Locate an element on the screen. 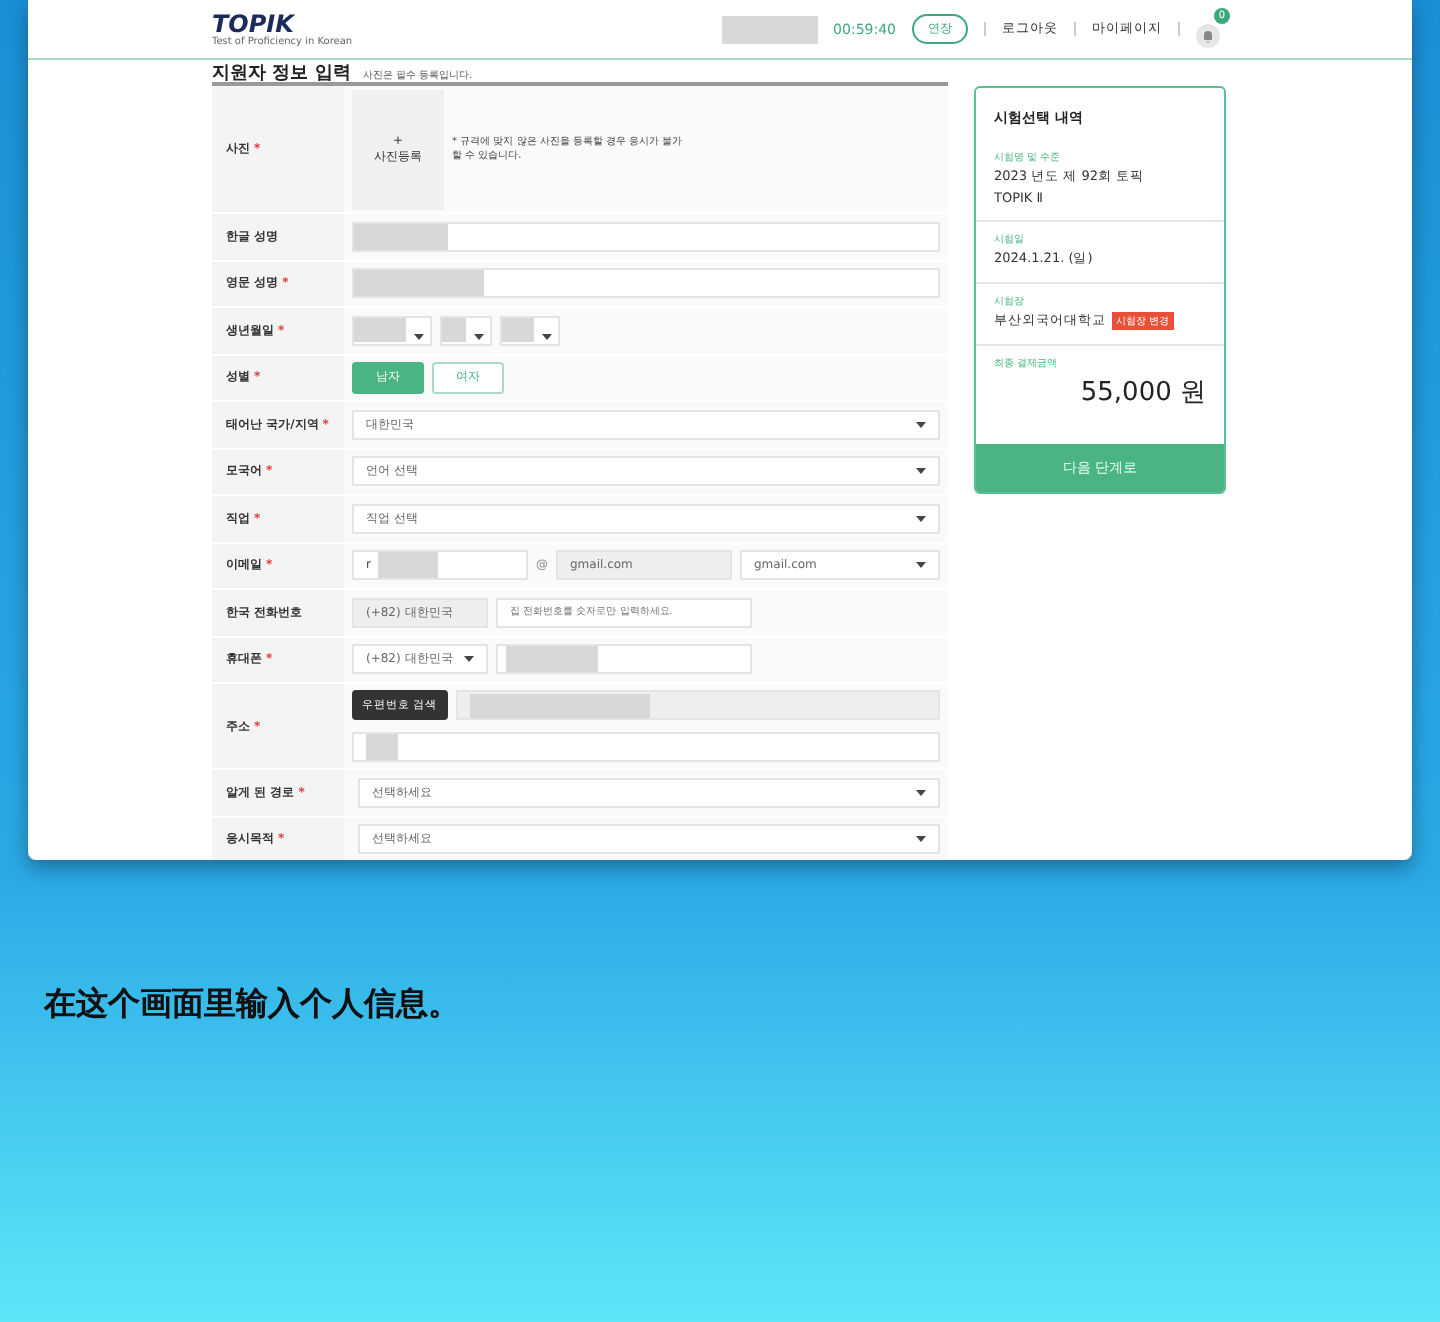  total-amount: 55,000 원 is located at coordinates (1142, 393).